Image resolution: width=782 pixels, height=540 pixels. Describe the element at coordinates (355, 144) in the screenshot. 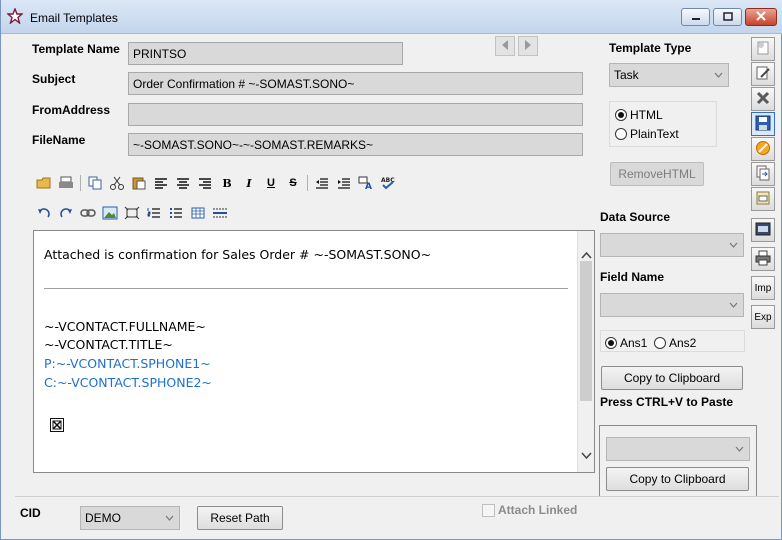

I see `filename-input: ~-SOMAST.SONO~-~-SOMAST.REMARKS~` at that location.